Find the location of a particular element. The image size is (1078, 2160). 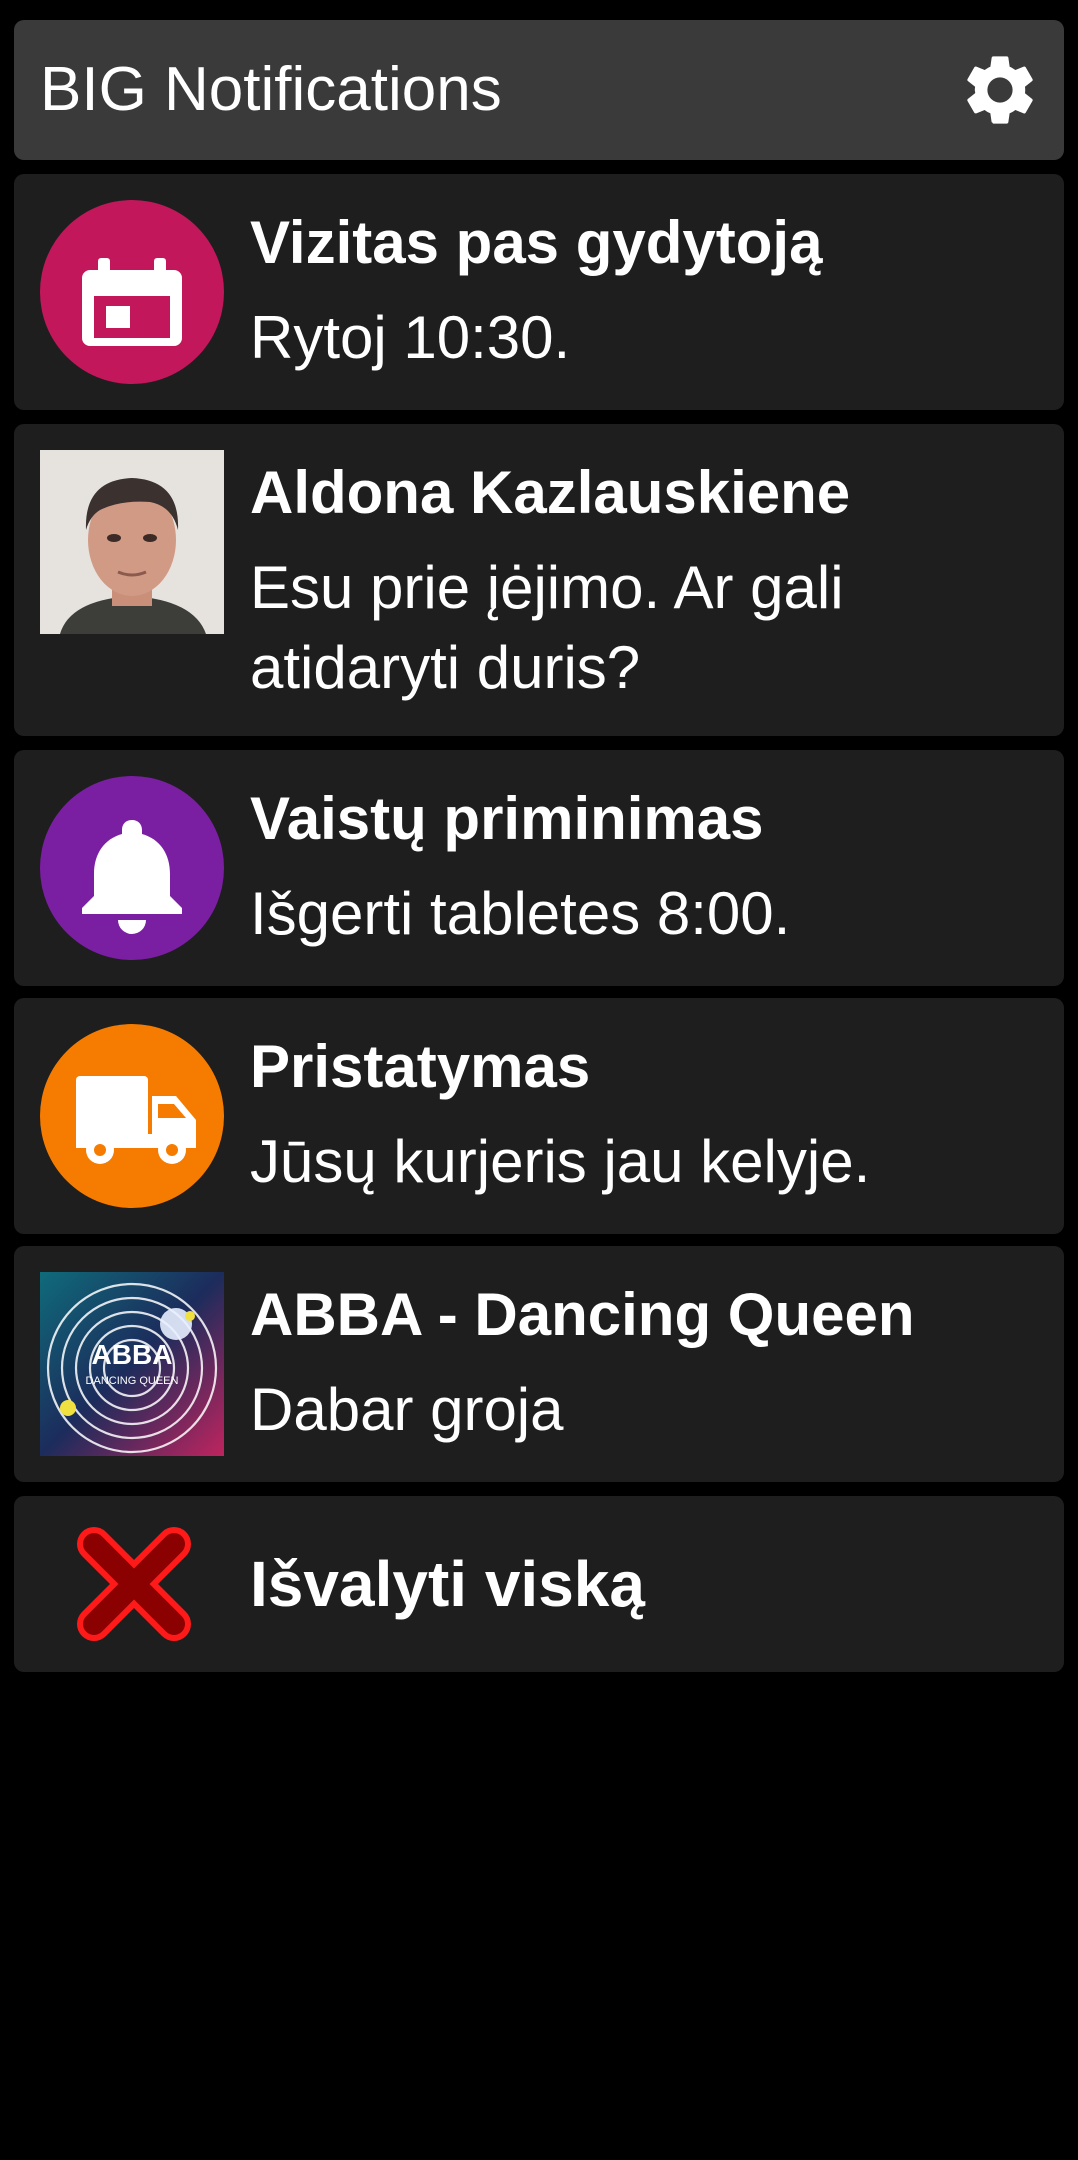

calendar-icon is located at coordinates (132, 292).